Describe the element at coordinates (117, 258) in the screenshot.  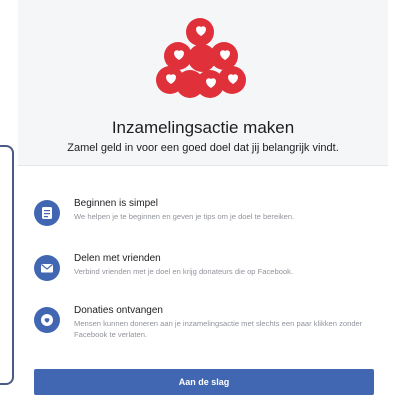
I see `feature-title: Delen met vrienden` at that location.